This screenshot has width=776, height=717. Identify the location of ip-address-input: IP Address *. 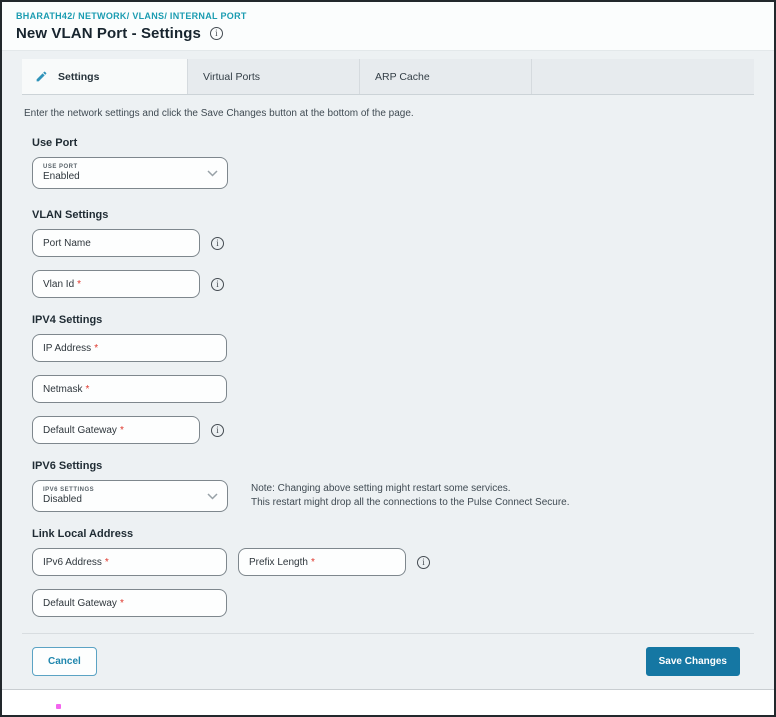
(129, 348).